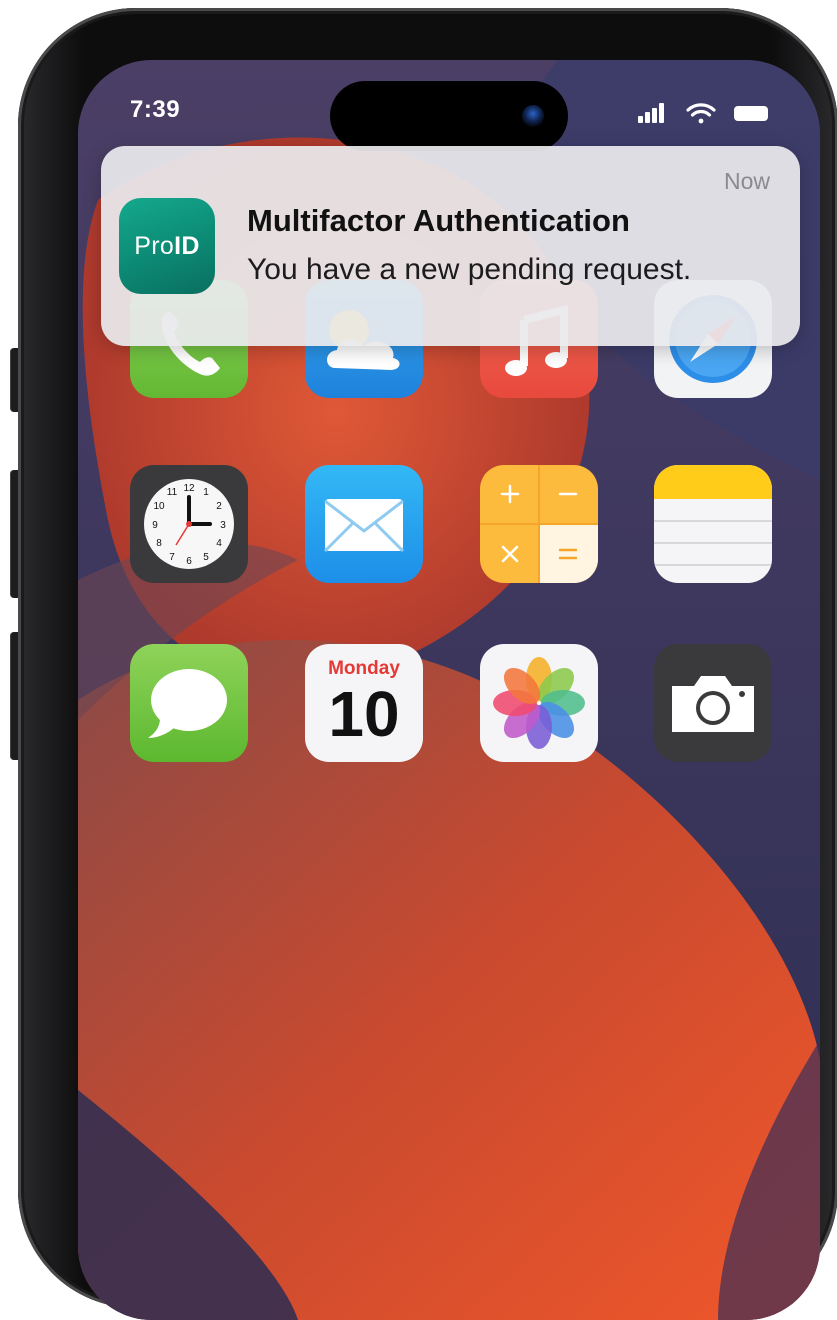  I want to click on calendar-date-label: 10, so click(364, 714).